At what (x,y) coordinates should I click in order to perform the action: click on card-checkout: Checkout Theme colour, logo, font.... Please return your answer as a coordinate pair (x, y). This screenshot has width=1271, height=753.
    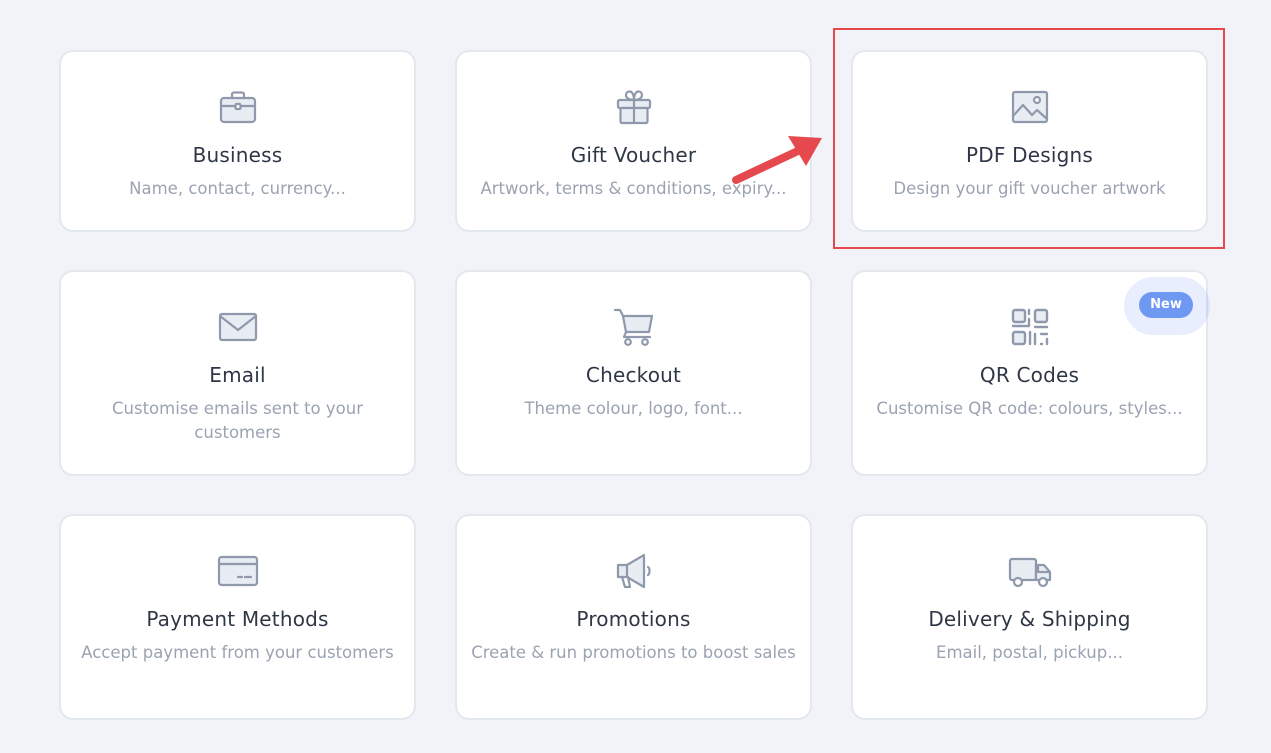
    Looking at the image, I should click on (633, 373).